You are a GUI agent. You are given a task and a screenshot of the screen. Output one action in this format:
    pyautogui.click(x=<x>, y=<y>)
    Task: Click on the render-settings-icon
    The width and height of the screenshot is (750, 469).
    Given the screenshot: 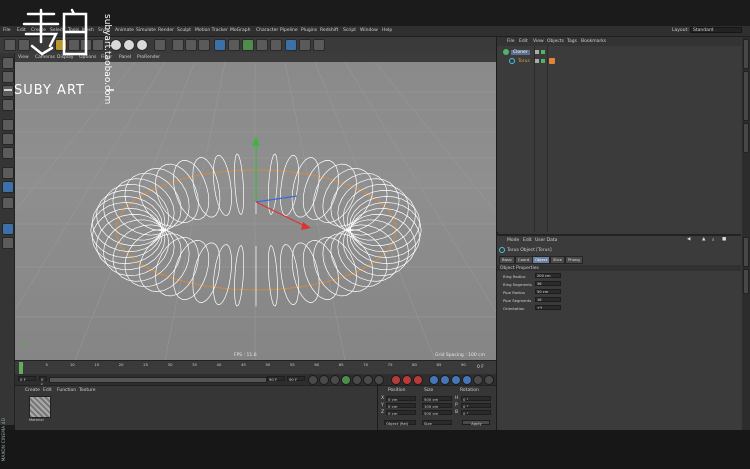 What is the action you would take?
    pyautogui.click(x=204, y=45)
    